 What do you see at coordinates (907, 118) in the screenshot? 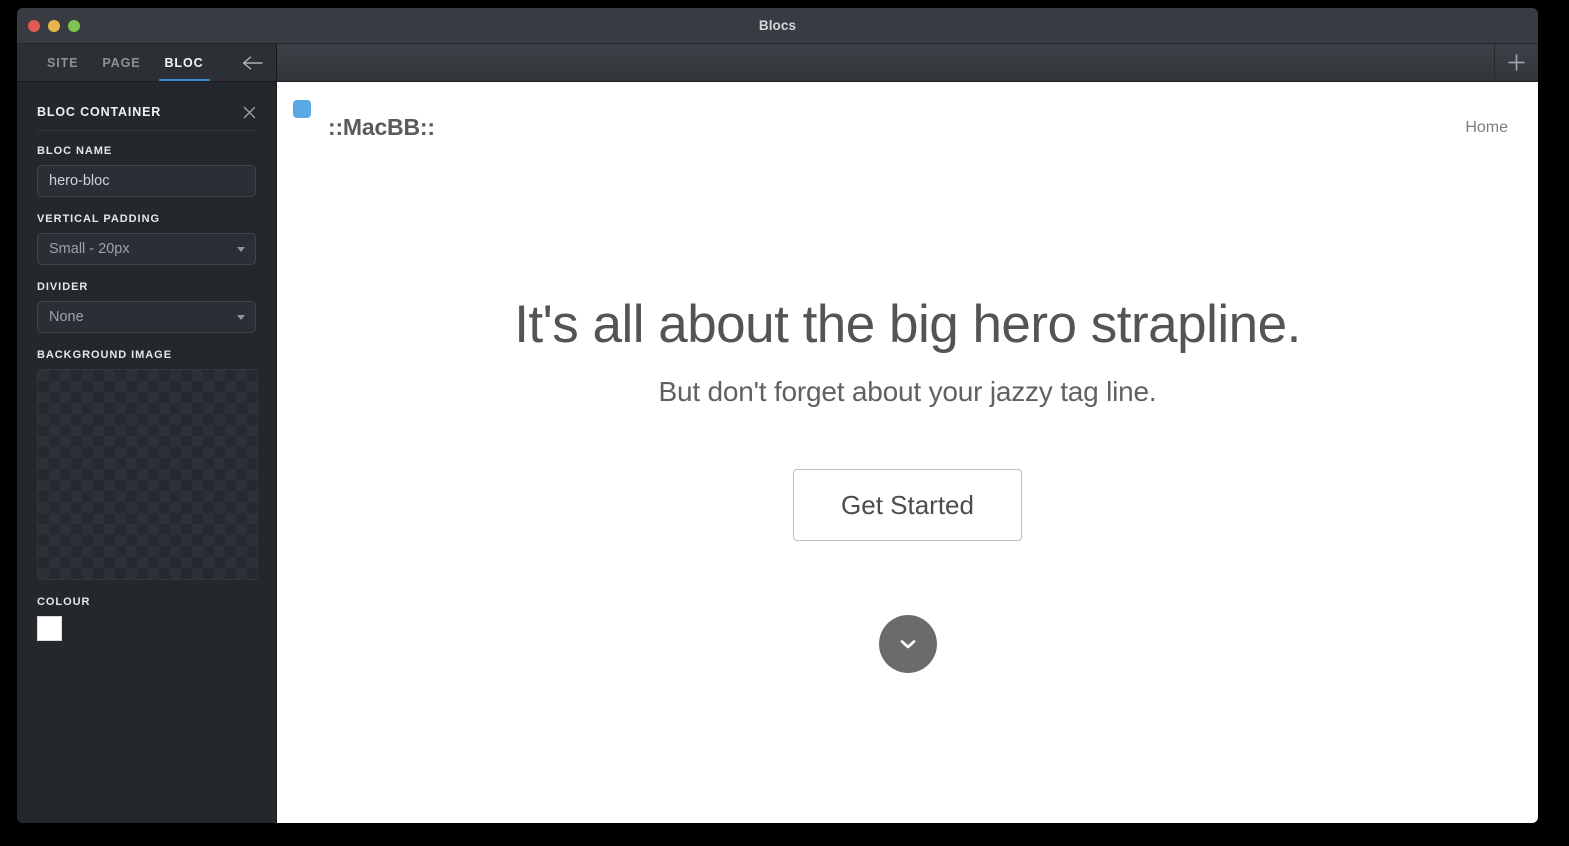
I see `site-navbar: ::MacBB:: Home` at bounding box center [907, 118].